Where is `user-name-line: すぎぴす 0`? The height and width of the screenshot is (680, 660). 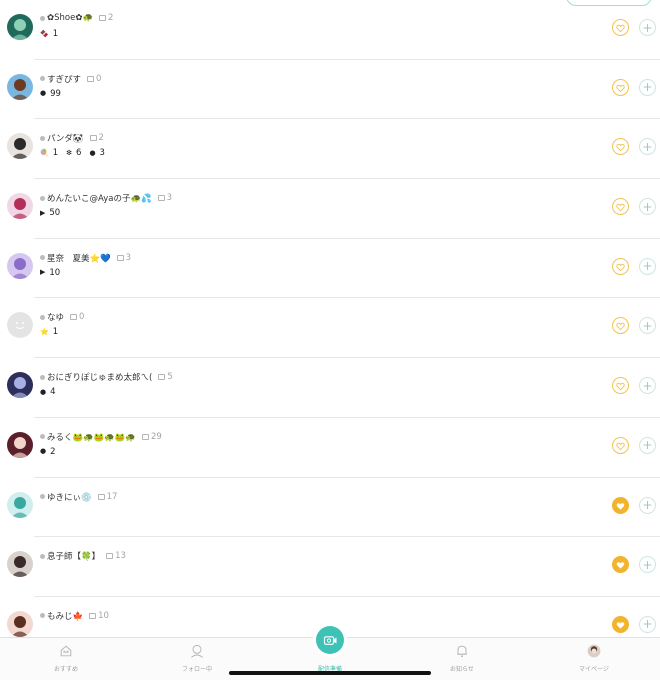 user-name-line: すぎぴす 0 is located at coordinates (70, 79).